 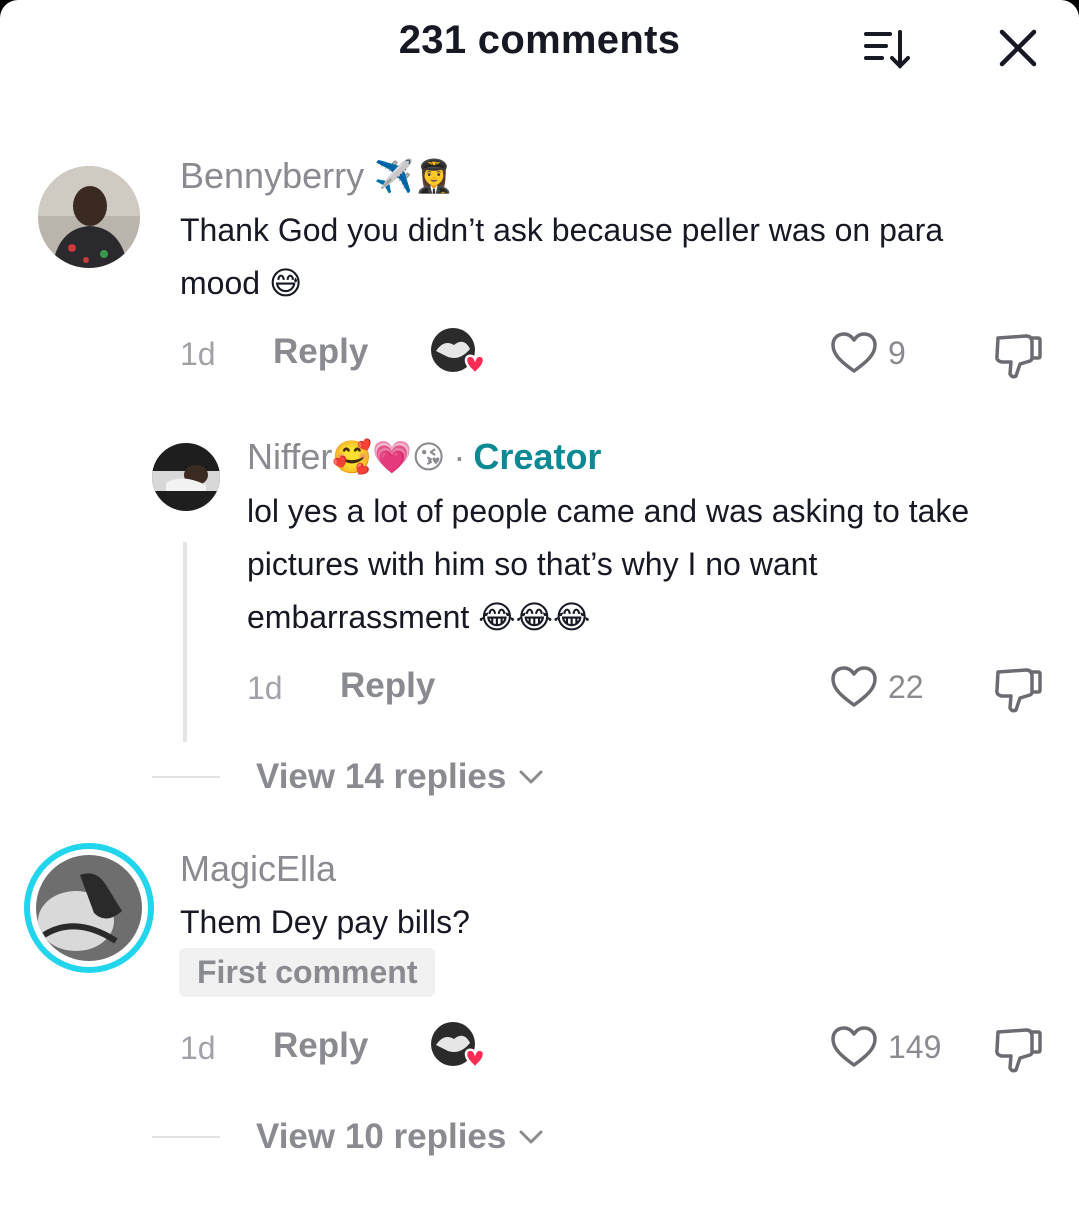 I want to click on close-icon, so click(x=1018, y=48).